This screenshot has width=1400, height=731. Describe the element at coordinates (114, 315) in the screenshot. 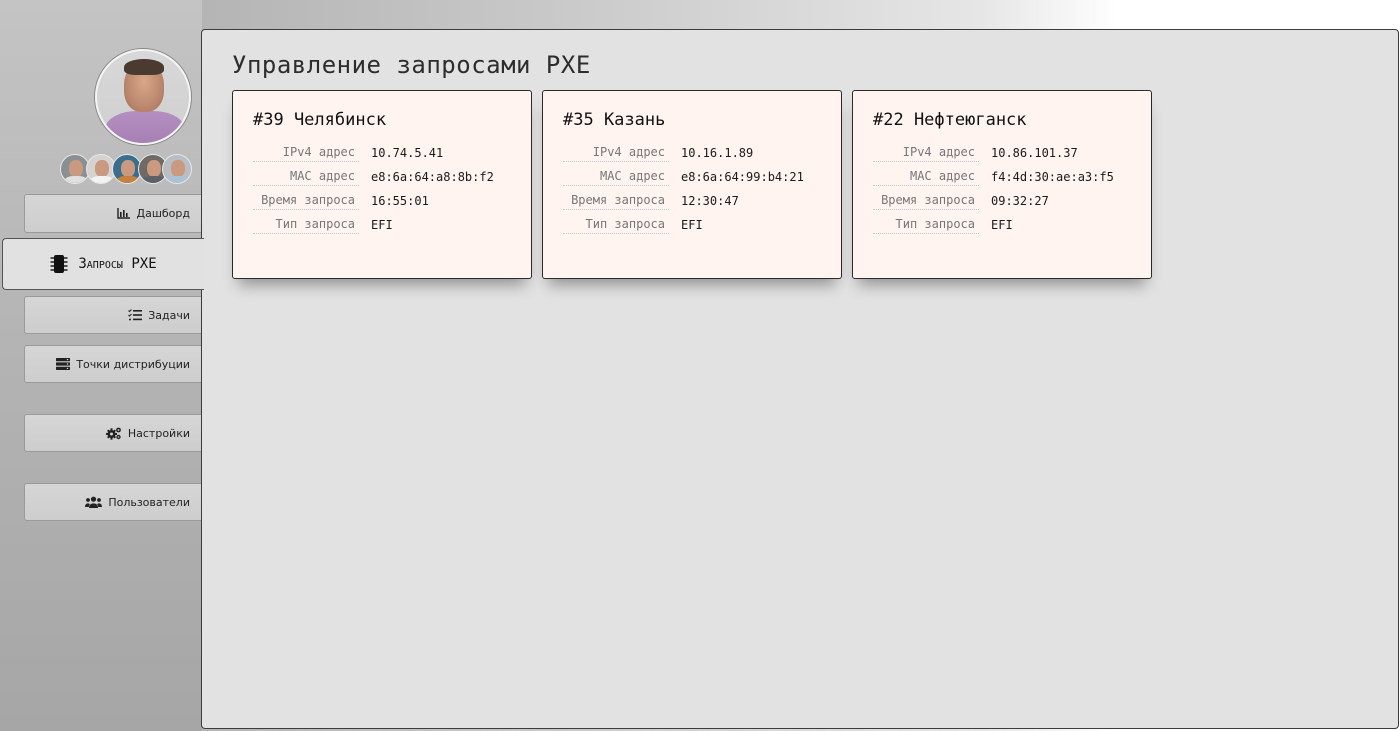

I see `sidebar-item-tasks: Задачи` at that location.